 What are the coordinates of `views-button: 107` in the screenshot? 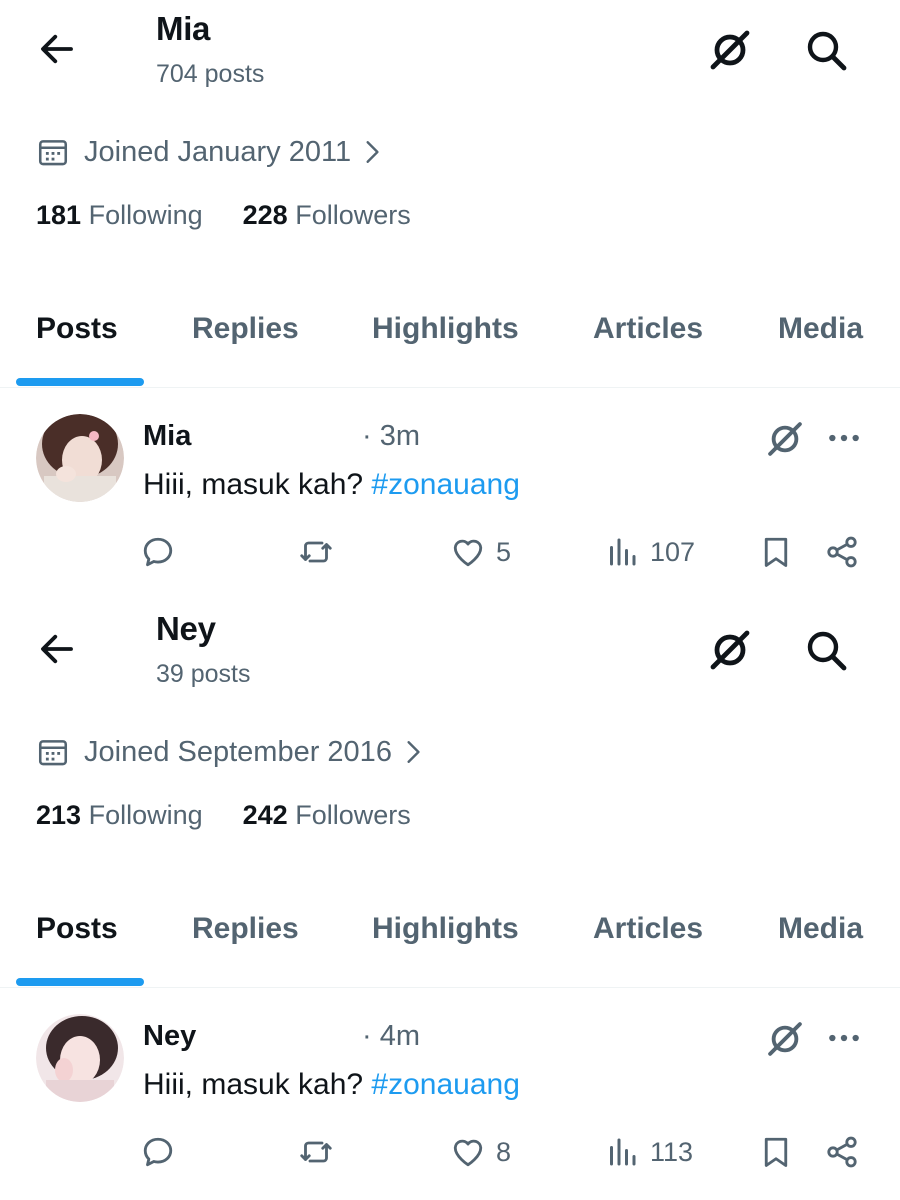 It's located at (649, 552).